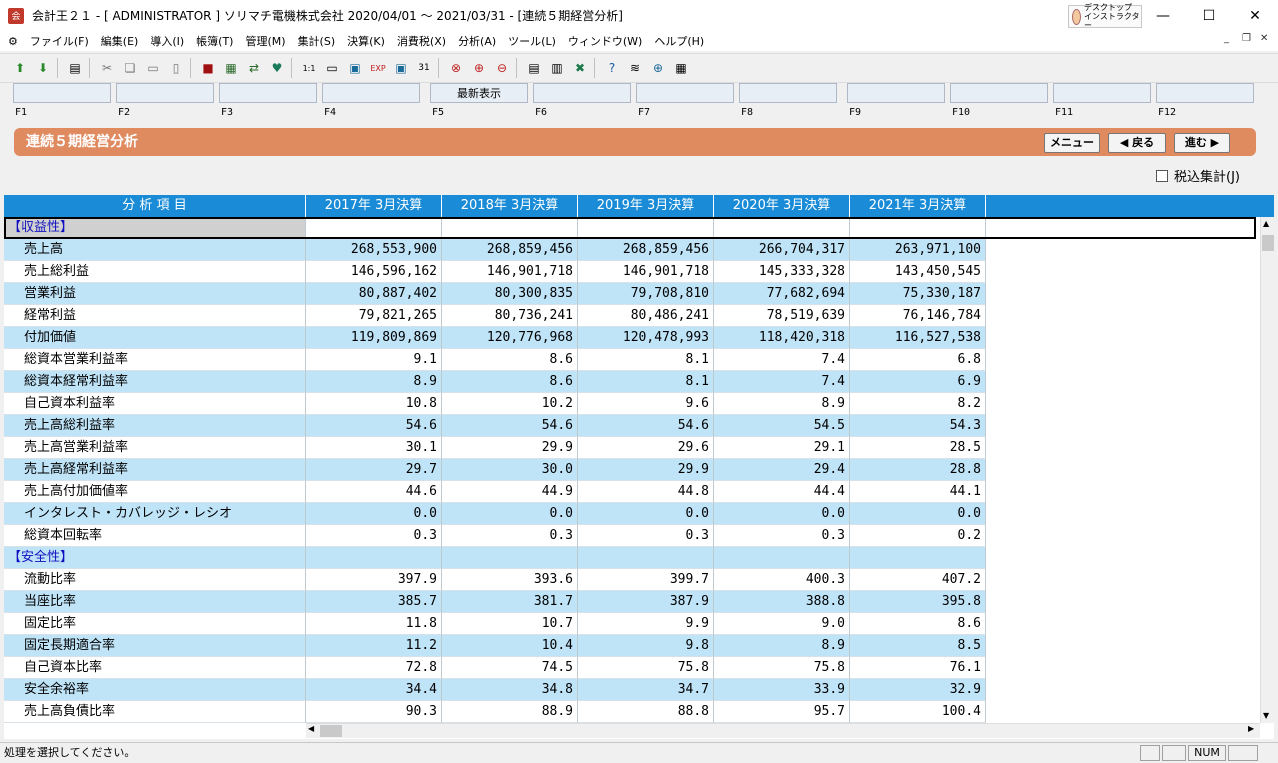 This screenshot has width=1278, height=763. What do you see at coordinates (1102, 93) in the screenshot?
I see `f11-button` at bounding box center [1102, 93].